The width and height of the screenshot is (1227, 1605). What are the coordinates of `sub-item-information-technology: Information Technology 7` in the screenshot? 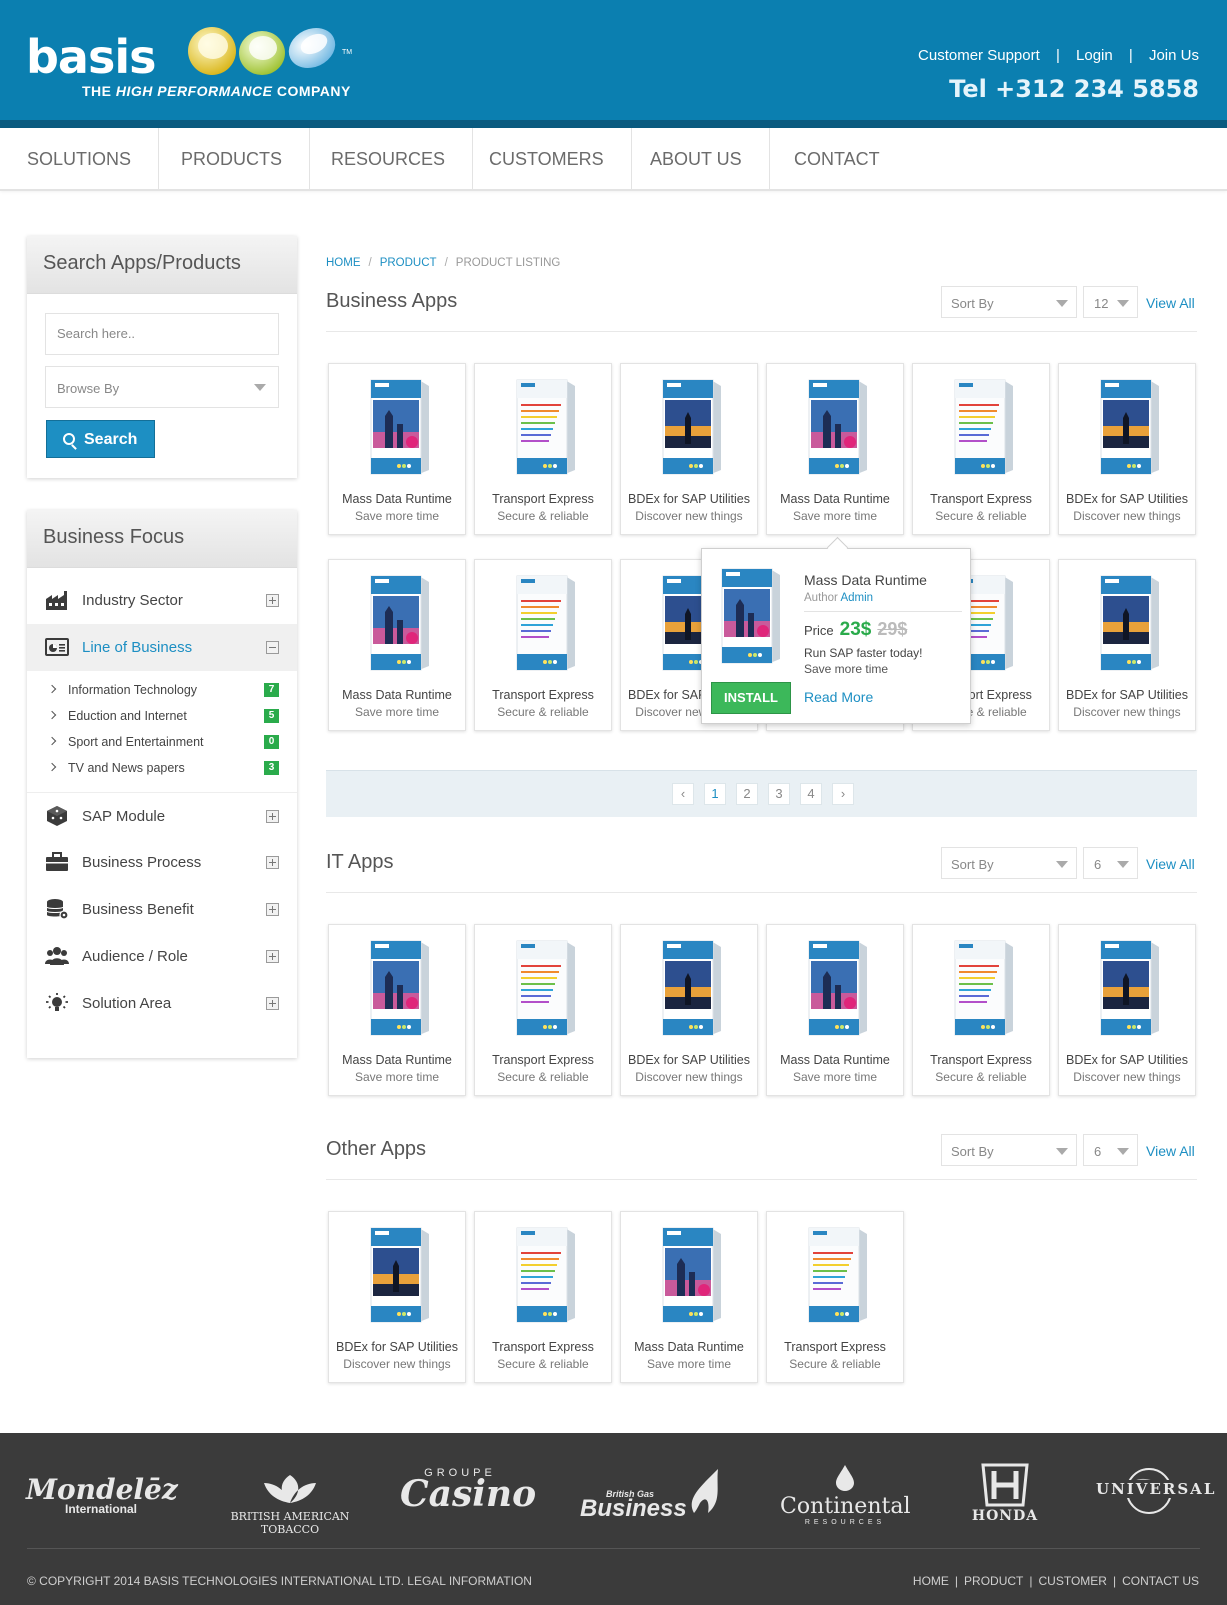 It's located at (162, 691).